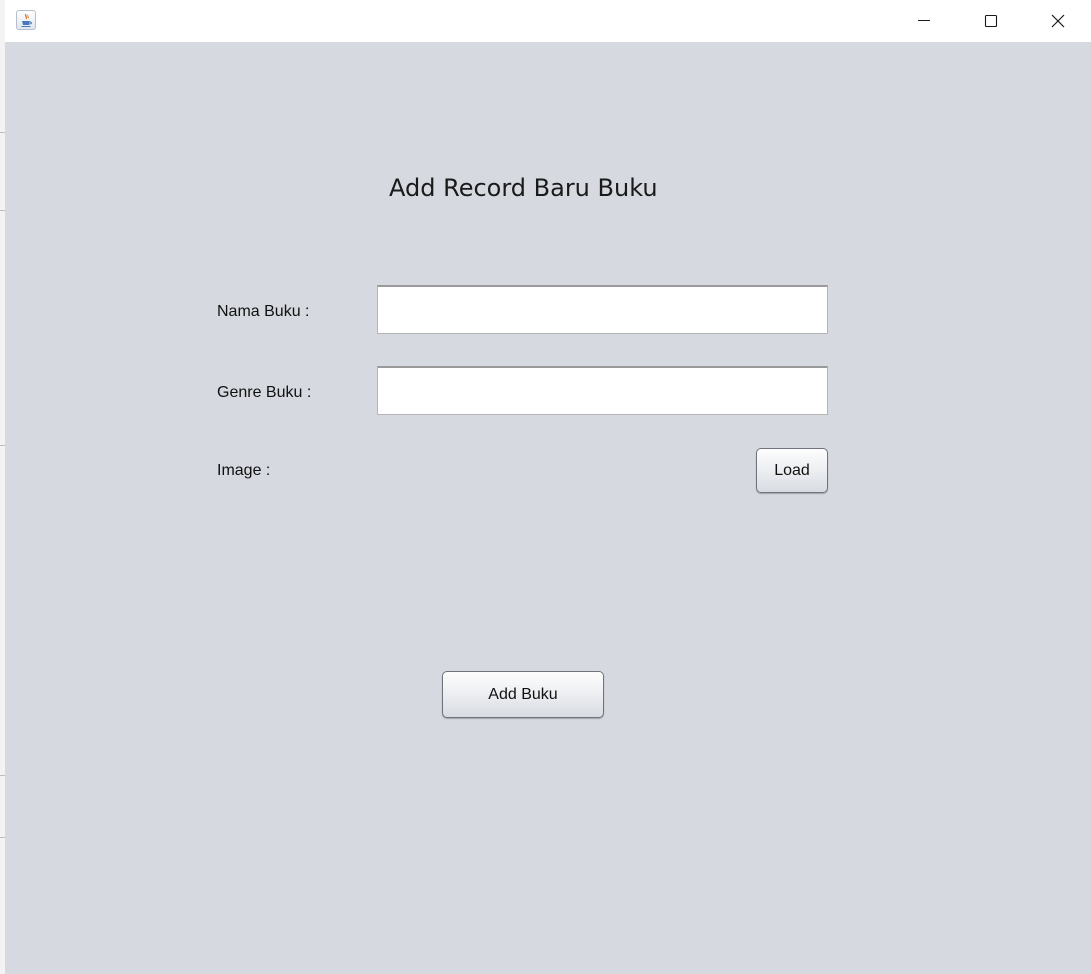 The width and height of the screenshot is (1091, 974). I want to click on minimize-button, so click(924, 21).